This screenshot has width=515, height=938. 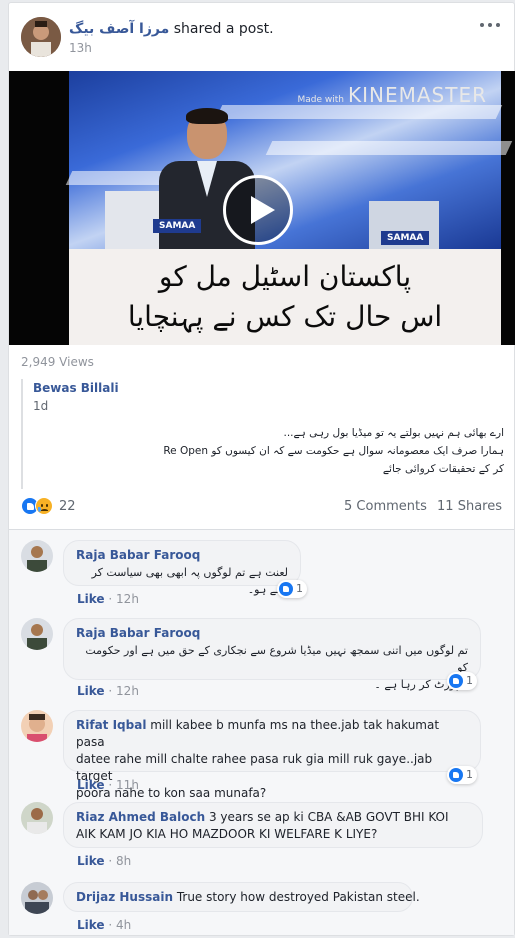 What do you see at coordinates (171, 29) in the screenshot?
I see `author-line: مرزا آصف بیگ shared a post.` at bounding box center [171, 29].